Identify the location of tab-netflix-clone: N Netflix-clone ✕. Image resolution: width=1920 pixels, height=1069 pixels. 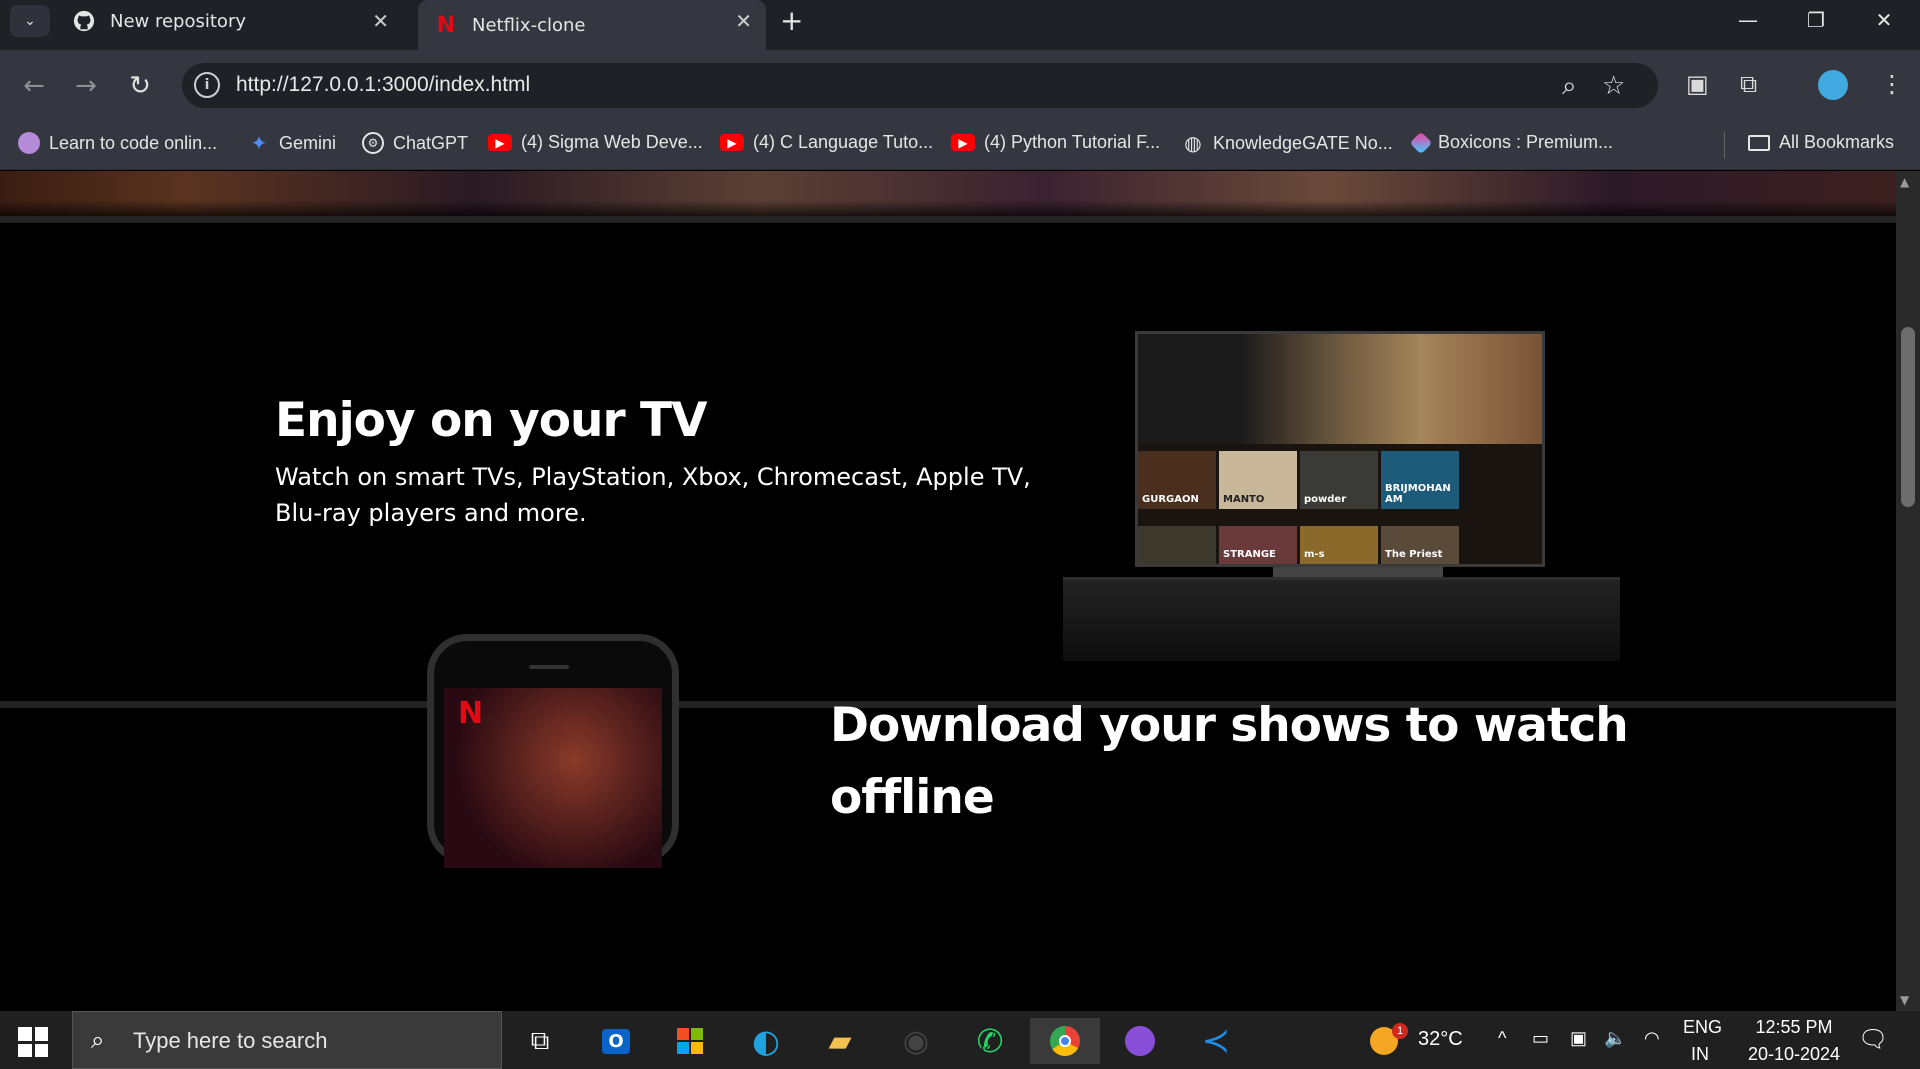
(592, 25).